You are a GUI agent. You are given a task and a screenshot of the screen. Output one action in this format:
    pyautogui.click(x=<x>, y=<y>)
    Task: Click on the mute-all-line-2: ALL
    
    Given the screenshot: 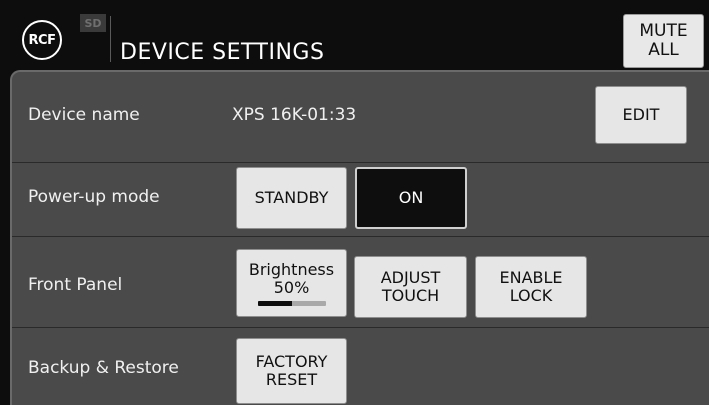 What is the action you would take?
    pyautogui.click(x=663, y=50)
    